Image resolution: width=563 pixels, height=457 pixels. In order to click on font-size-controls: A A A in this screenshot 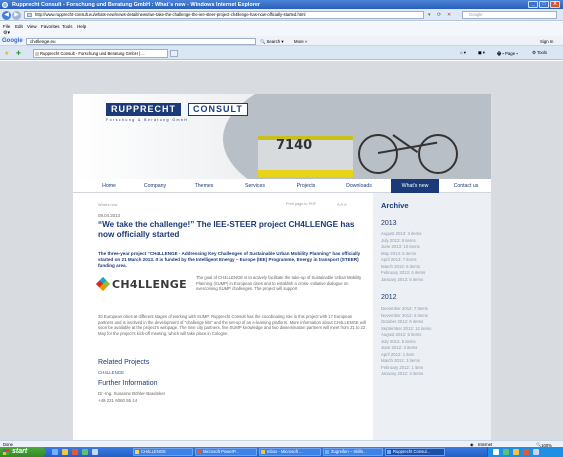, I will do `click(342, 204)`.